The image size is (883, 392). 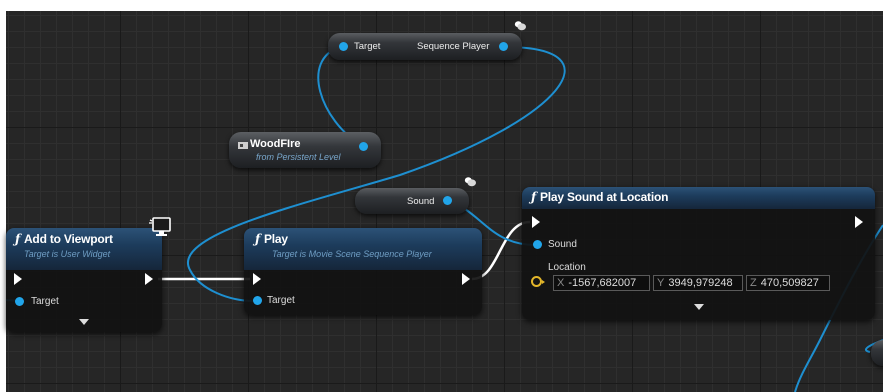 I want to click on location-z-field: Z 470,509827, so click(x=788, y=283).